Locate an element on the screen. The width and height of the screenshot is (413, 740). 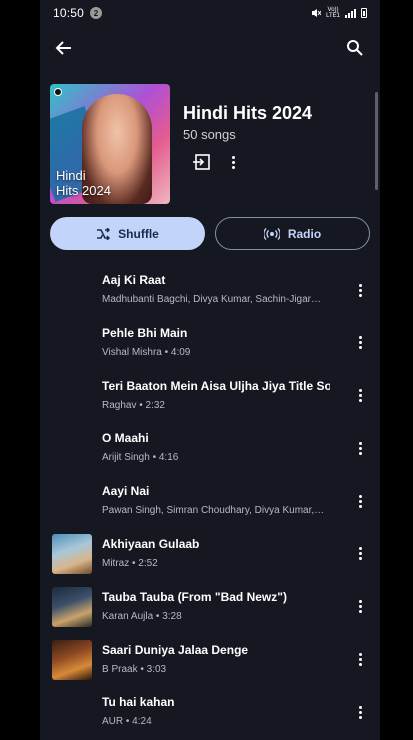
status-bar: 10:50 2 Vo)) LTE1 is located at coordinates (210, 13).